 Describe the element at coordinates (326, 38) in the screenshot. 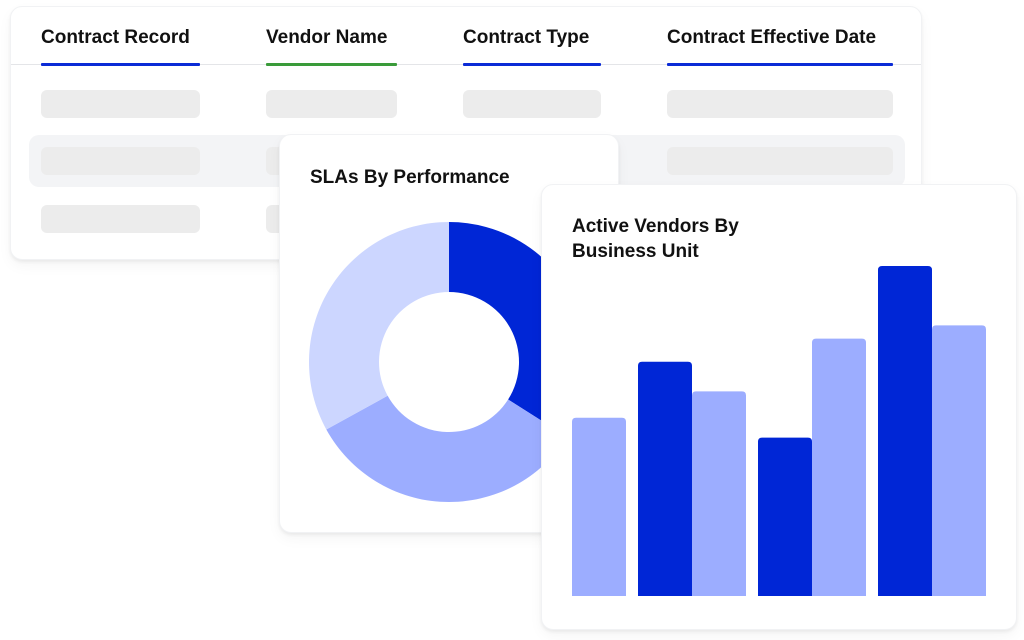

I see `column-header-vendor-name: Vendor Name` at that location.